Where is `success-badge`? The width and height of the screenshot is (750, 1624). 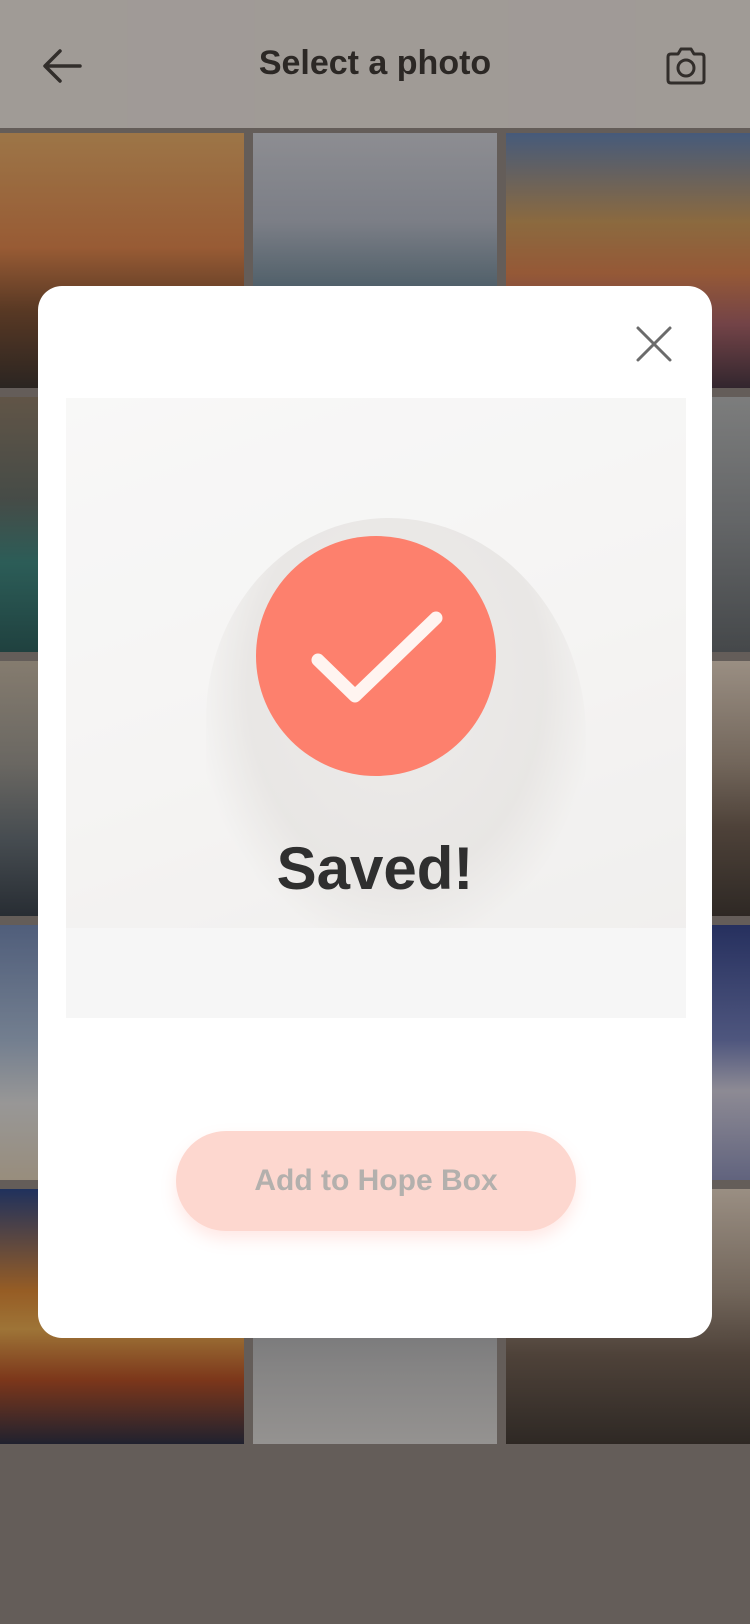 success-badge is located at coordinates (376, 656).